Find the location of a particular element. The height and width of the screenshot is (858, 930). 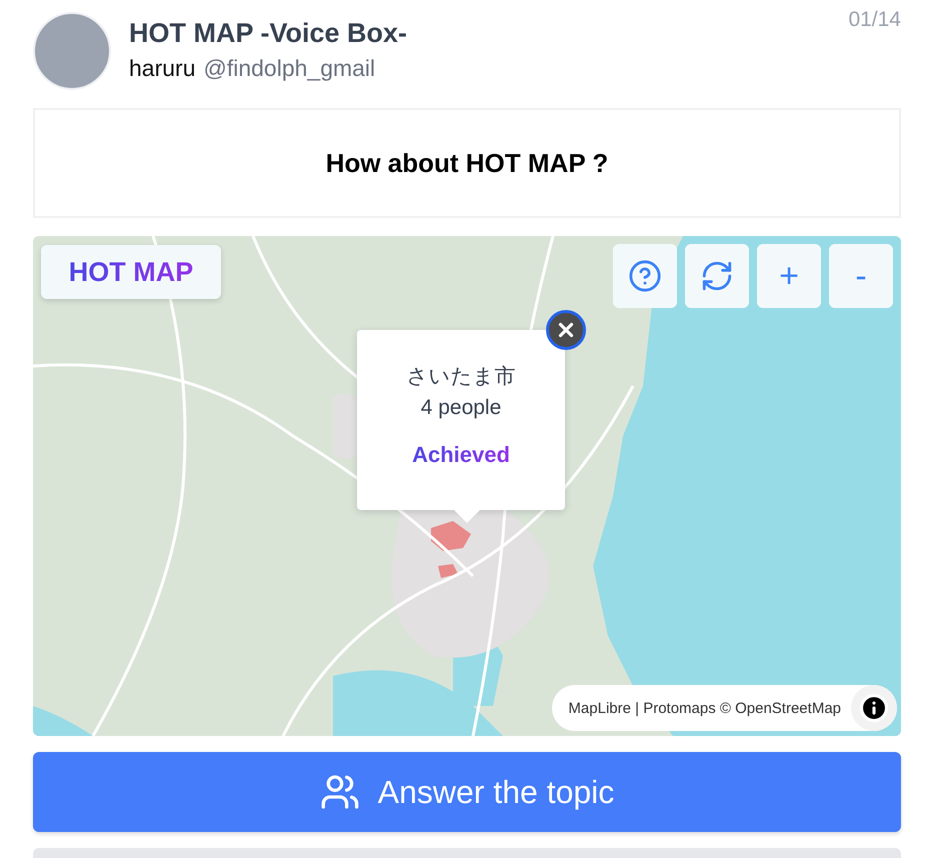

refresh-icon is located at coordinates (717, 276).